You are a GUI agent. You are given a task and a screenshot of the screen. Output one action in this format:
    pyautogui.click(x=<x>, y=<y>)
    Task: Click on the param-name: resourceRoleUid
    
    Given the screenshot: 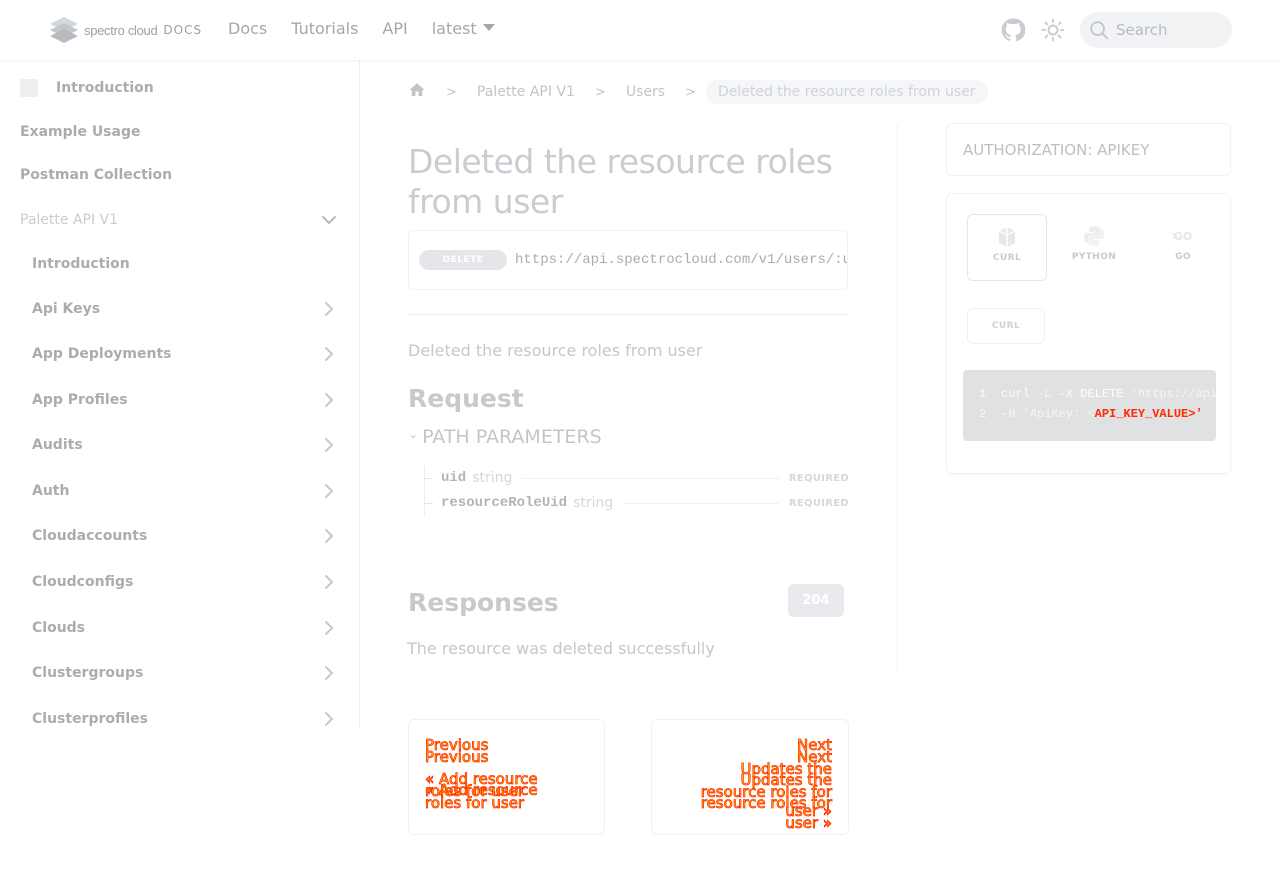 What is the action you would take?
    pyautogui.click(x=504, y=503)
    